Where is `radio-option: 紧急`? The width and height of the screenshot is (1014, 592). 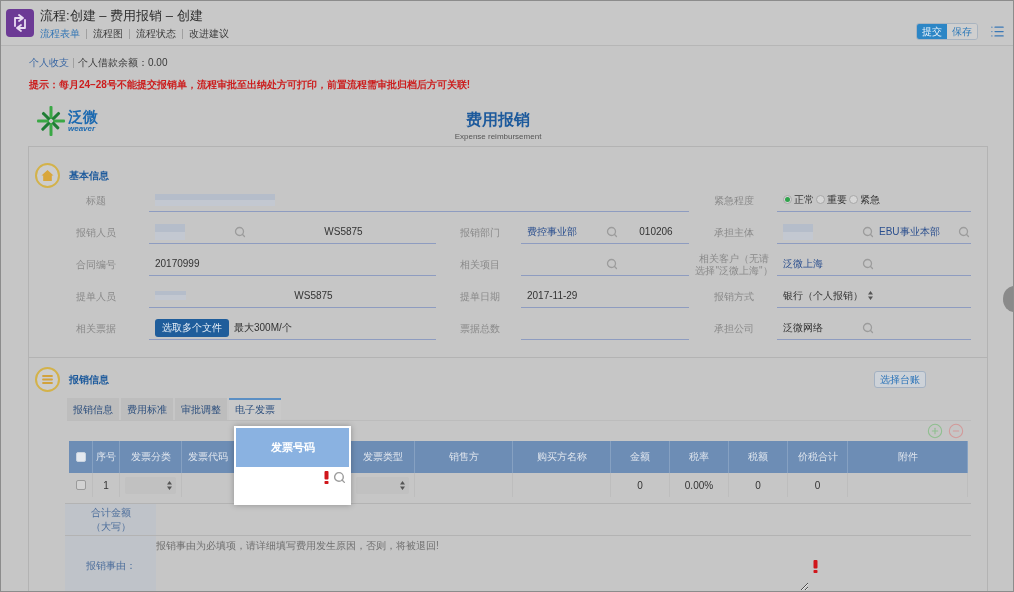 radio-option: 紧急 is located at coordinates (864, 199).